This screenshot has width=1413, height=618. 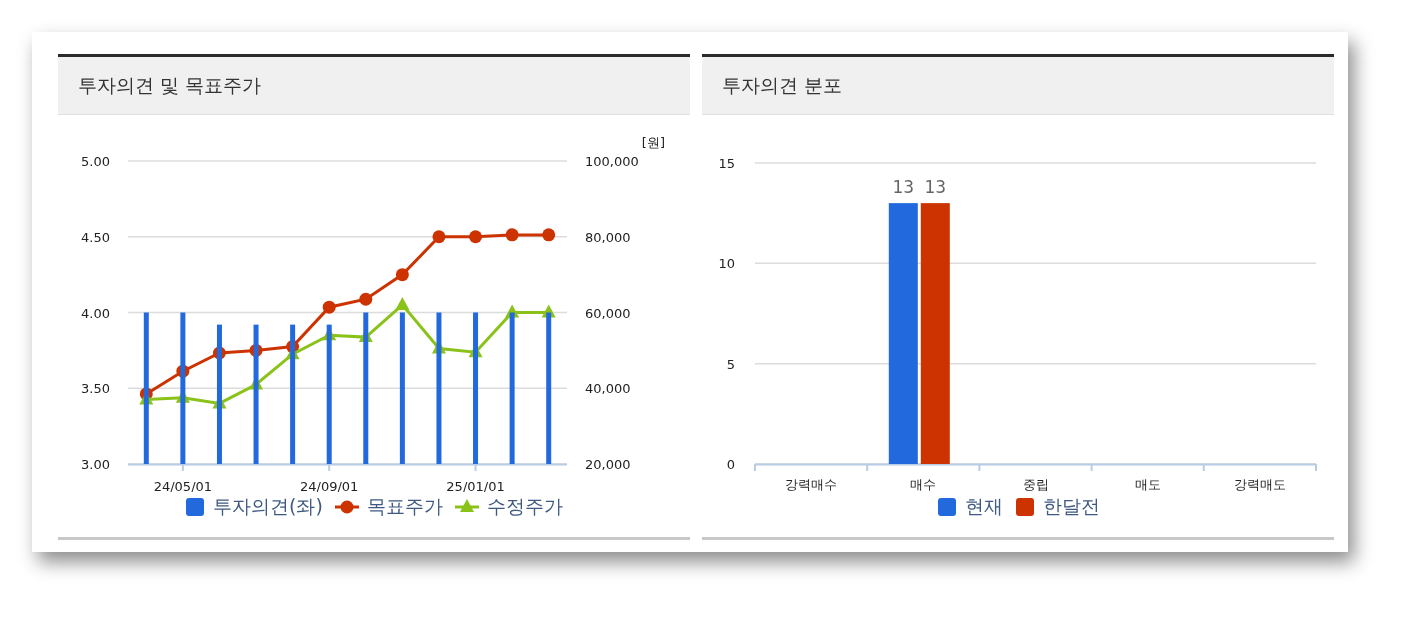 I want to click on y-axis-label: 4.50, so click(x=95, y=237).